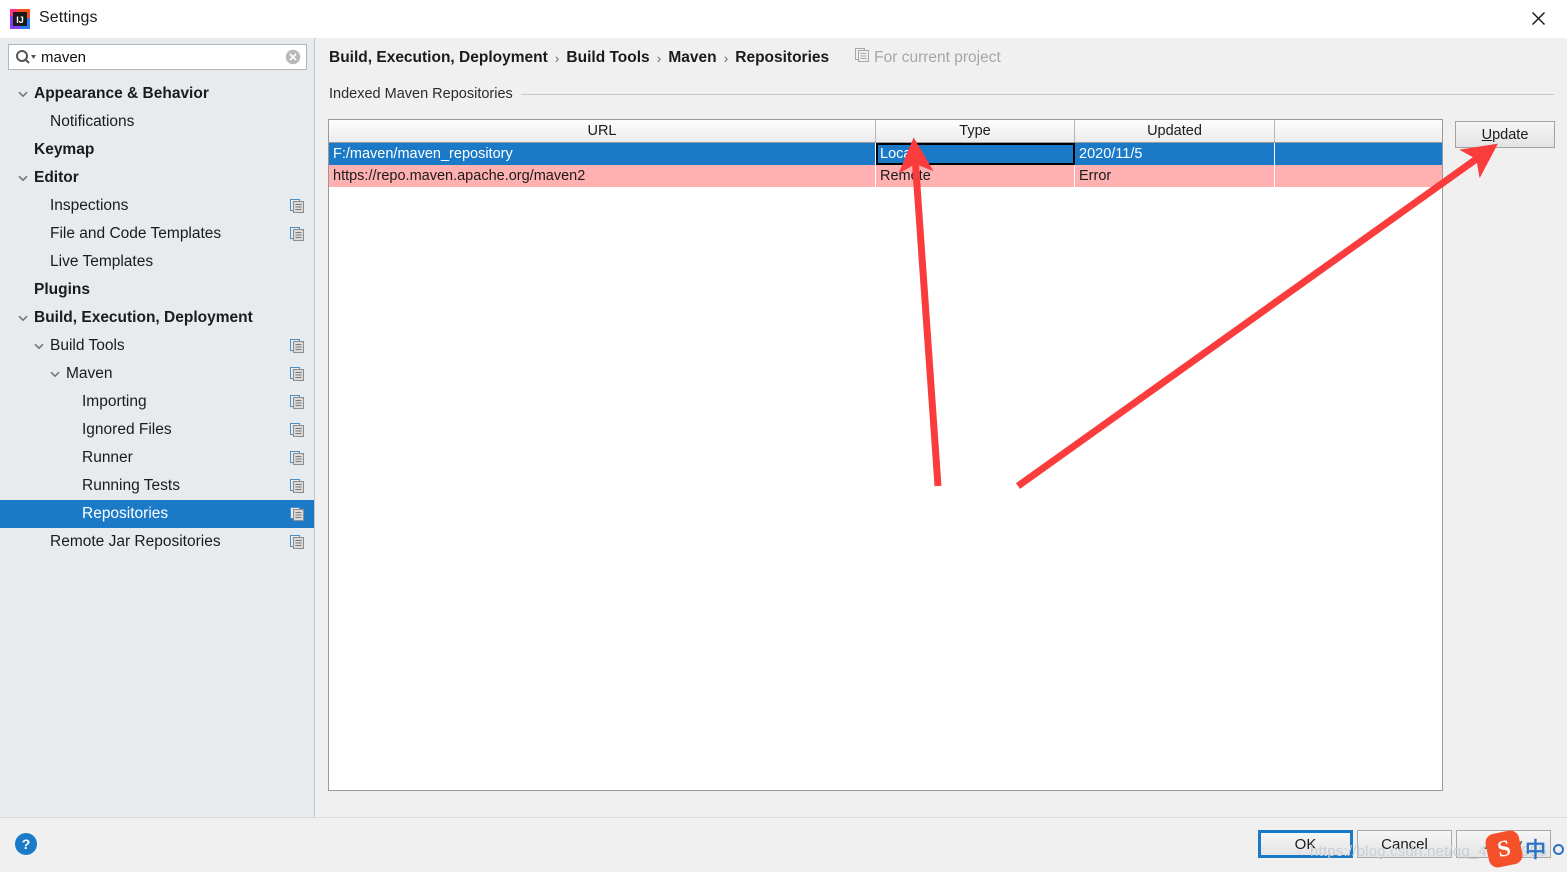  I want to click on ime-punctuation-icon, so click(1558, 849).